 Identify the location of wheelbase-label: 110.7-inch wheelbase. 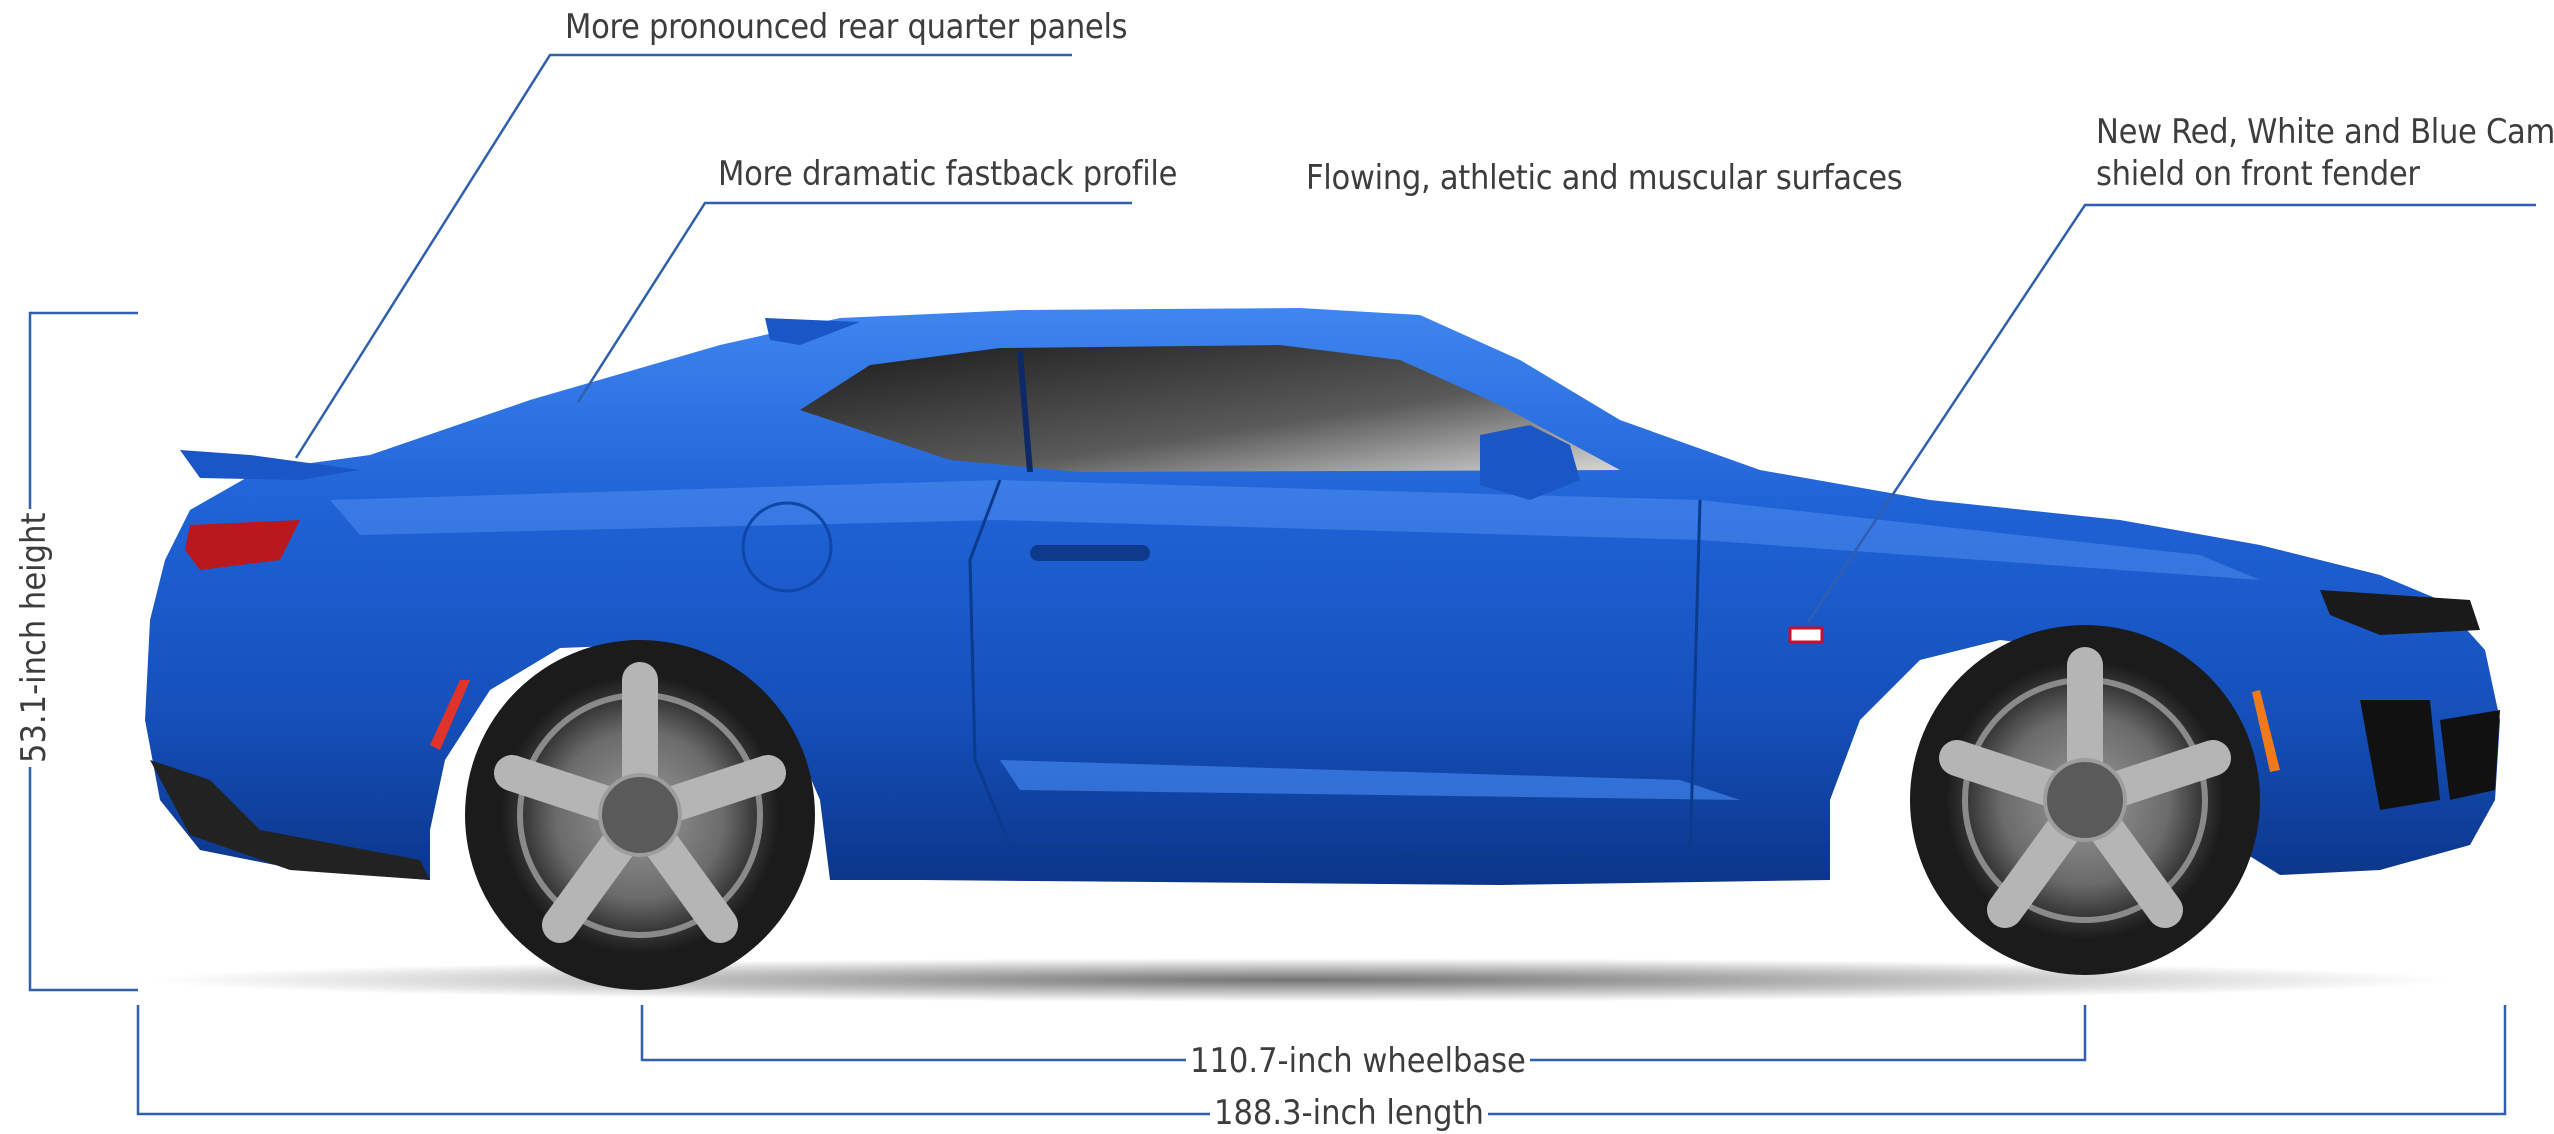
(1358, 1061).